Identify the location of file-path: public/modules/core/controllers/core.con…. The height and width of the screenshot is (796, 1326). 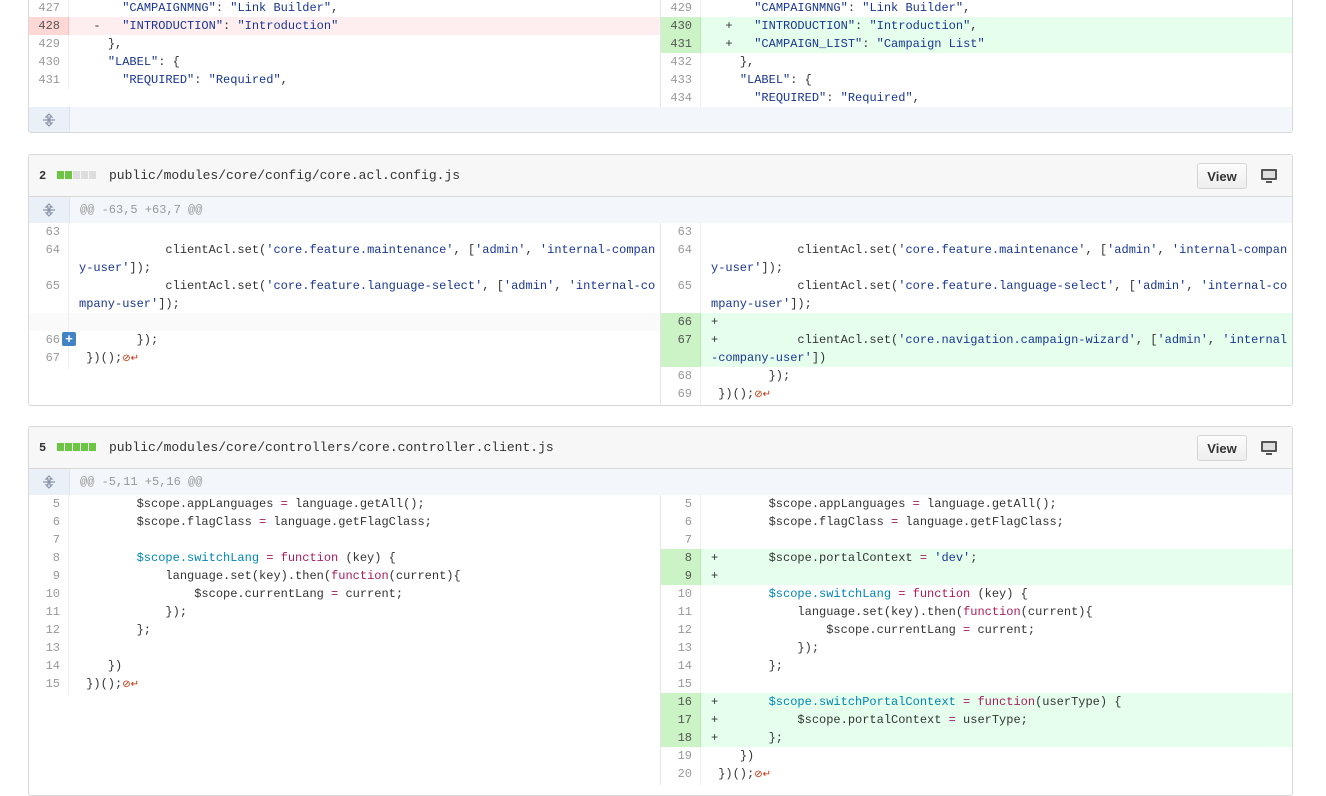
(331, 447).